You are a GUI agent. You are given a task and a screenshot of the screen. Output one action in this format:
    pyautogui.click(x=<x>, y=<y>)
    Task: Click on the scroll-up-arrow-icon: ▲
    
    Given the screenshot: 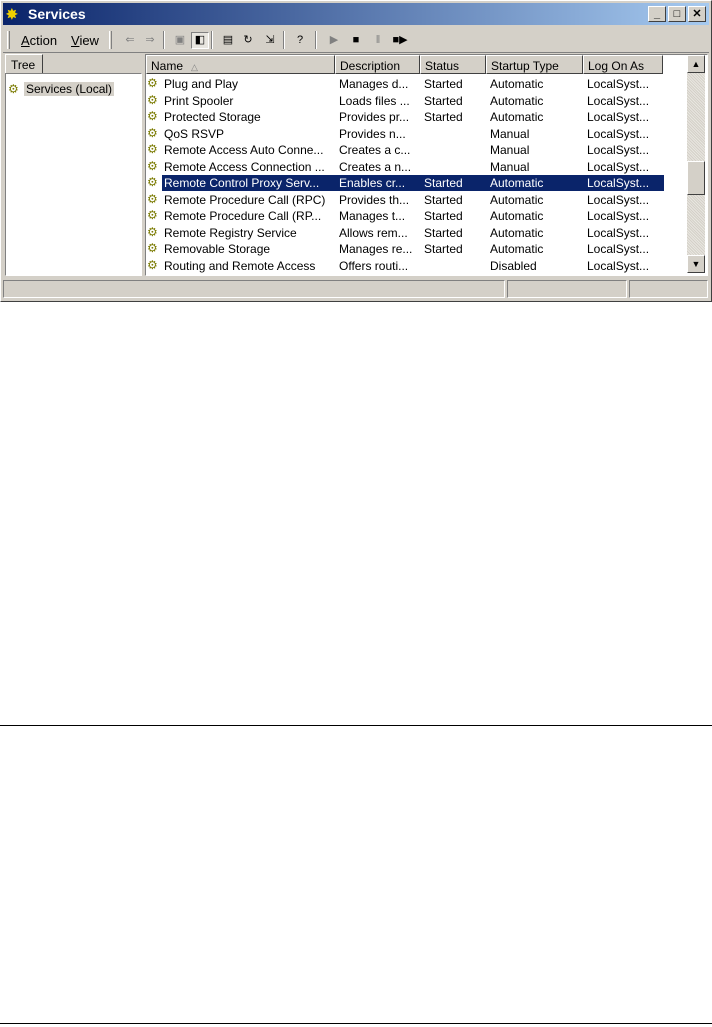 What is the action you would take?
    pyautogui.click(x=696, y=64)
    